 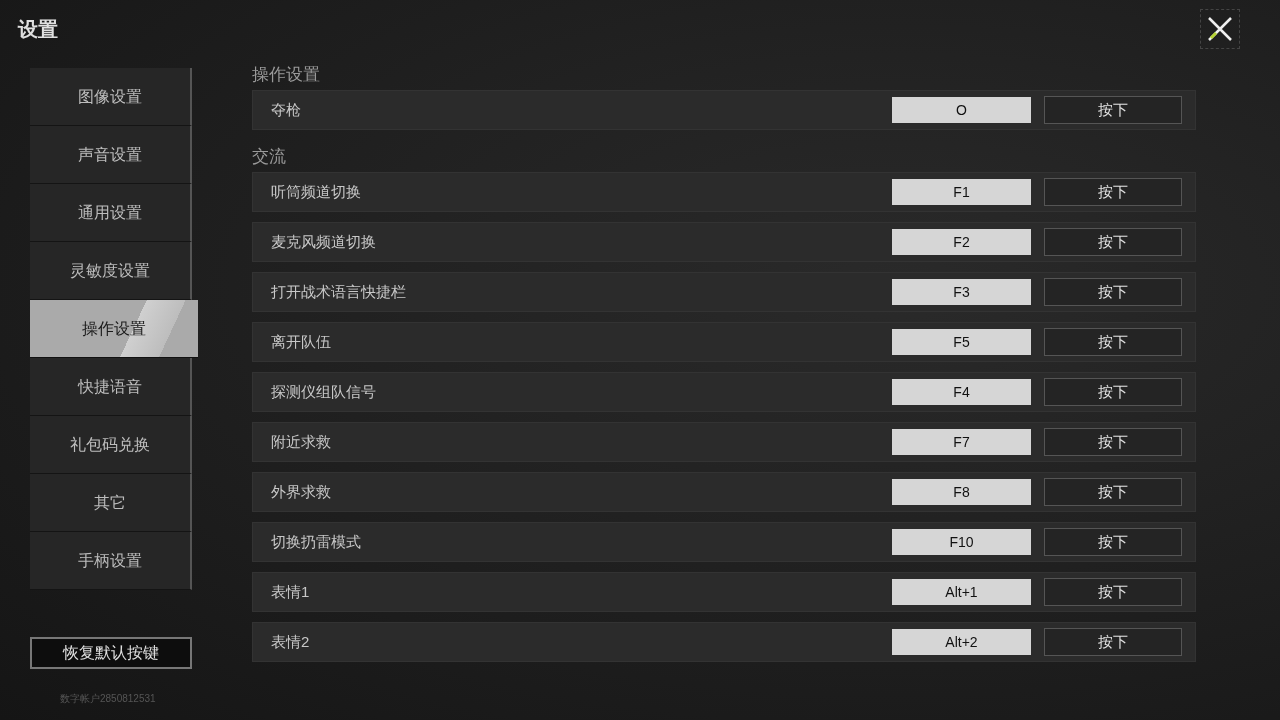 I want to click on sidebar-tab: 灵敏度设置, so click(x=111, y=271).